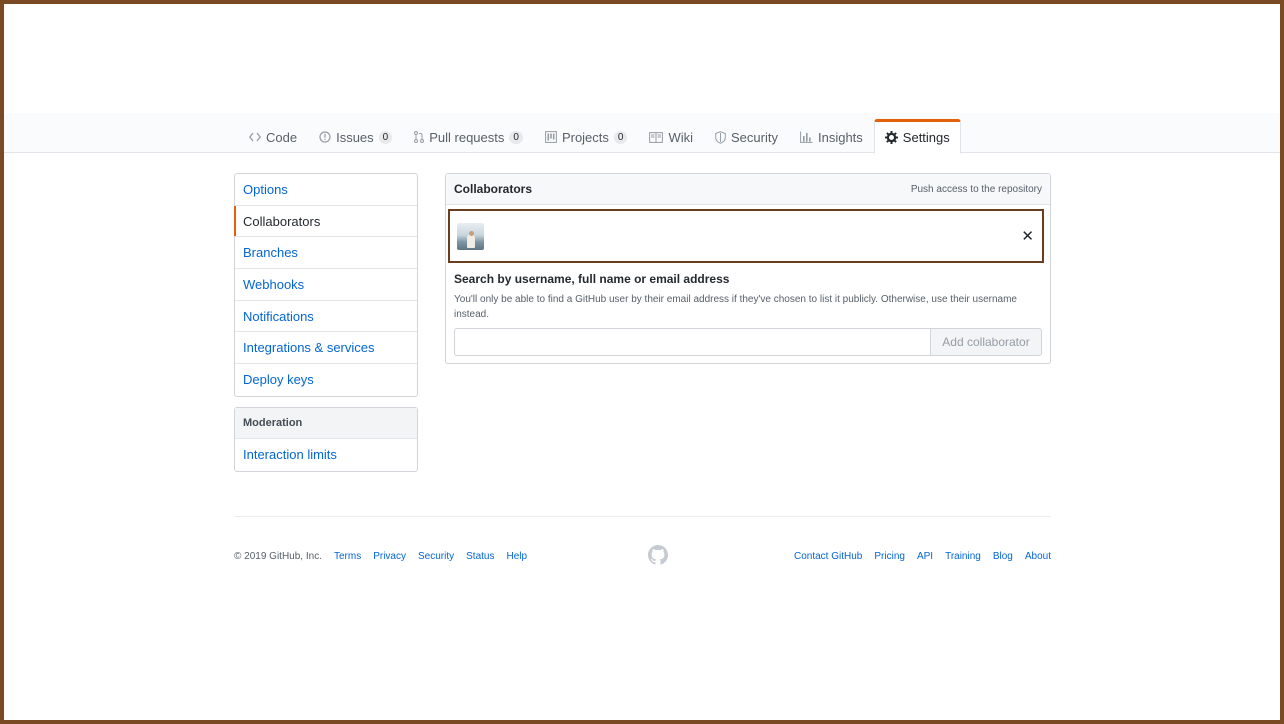  I want to click on search-row: Add collaborator, so click(748, 342).